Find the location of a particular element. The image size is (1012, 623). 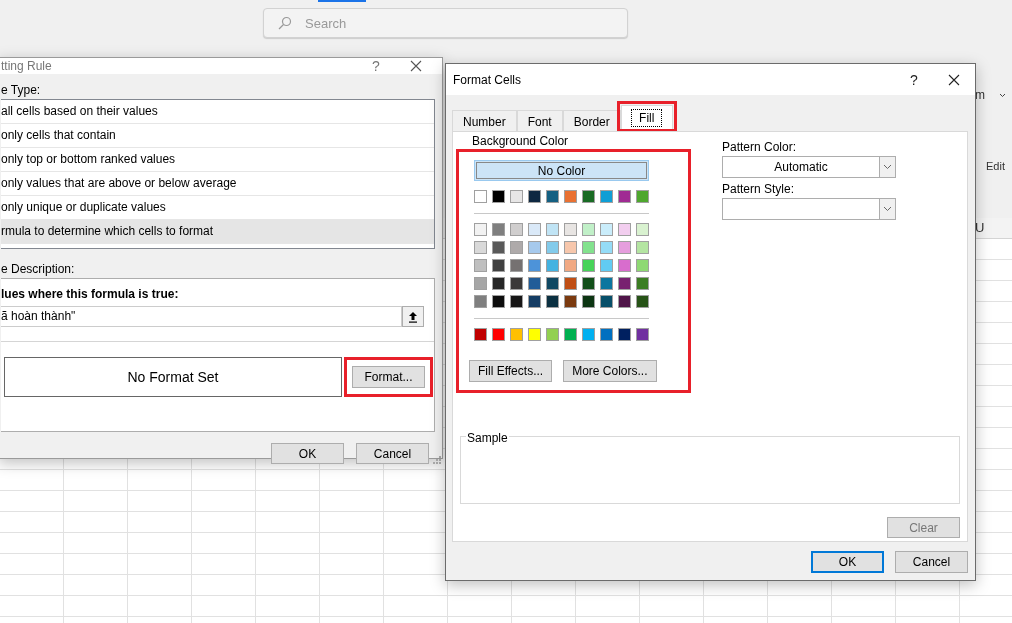

rule-type-item: rmula to determine which cells to format is located at coordinates (217, 232).